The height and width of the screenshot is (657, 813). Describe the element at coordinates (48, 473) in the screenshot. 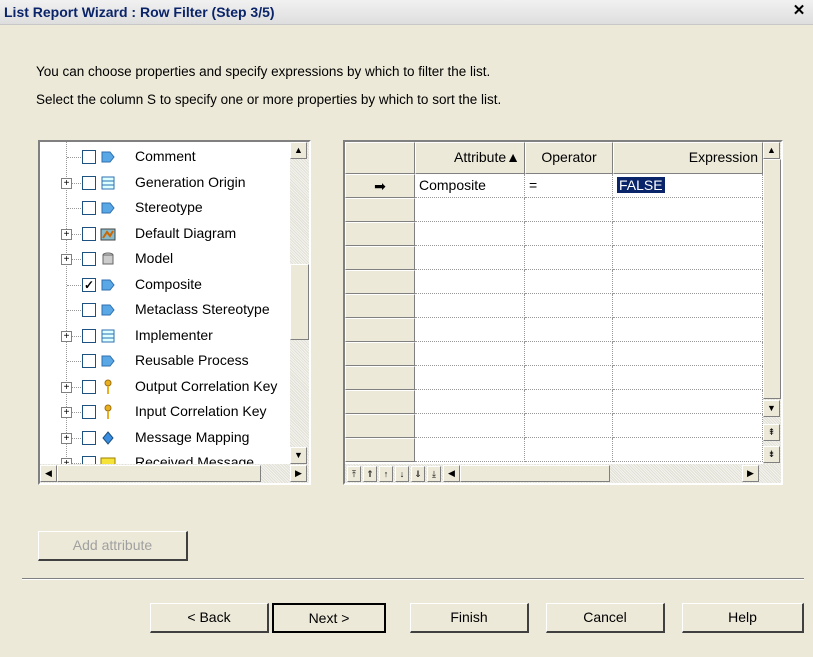

I see `scroll-left-icon: ◀` at that location.